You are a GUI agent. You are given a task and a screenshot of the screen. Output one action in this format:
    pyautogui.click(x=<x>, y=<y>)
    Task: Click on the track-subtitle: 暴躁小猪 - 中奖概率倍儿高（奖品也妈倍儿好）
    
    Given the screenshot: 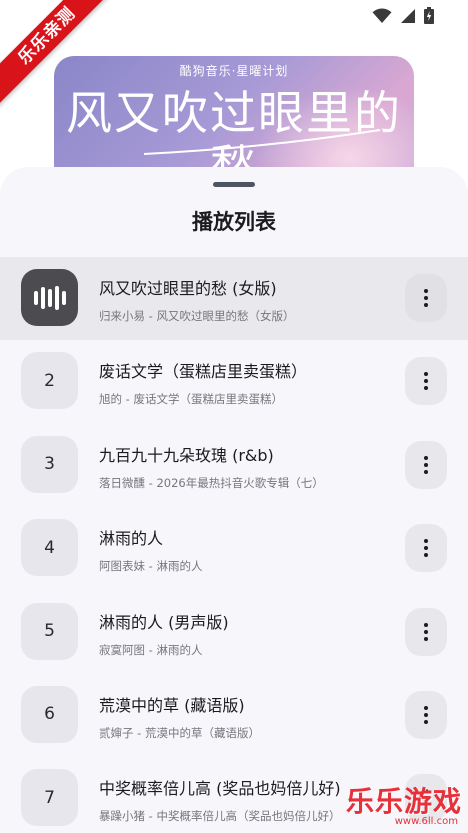 What is the action you would take?
    pyautogui.click(x=220, y=816)
    